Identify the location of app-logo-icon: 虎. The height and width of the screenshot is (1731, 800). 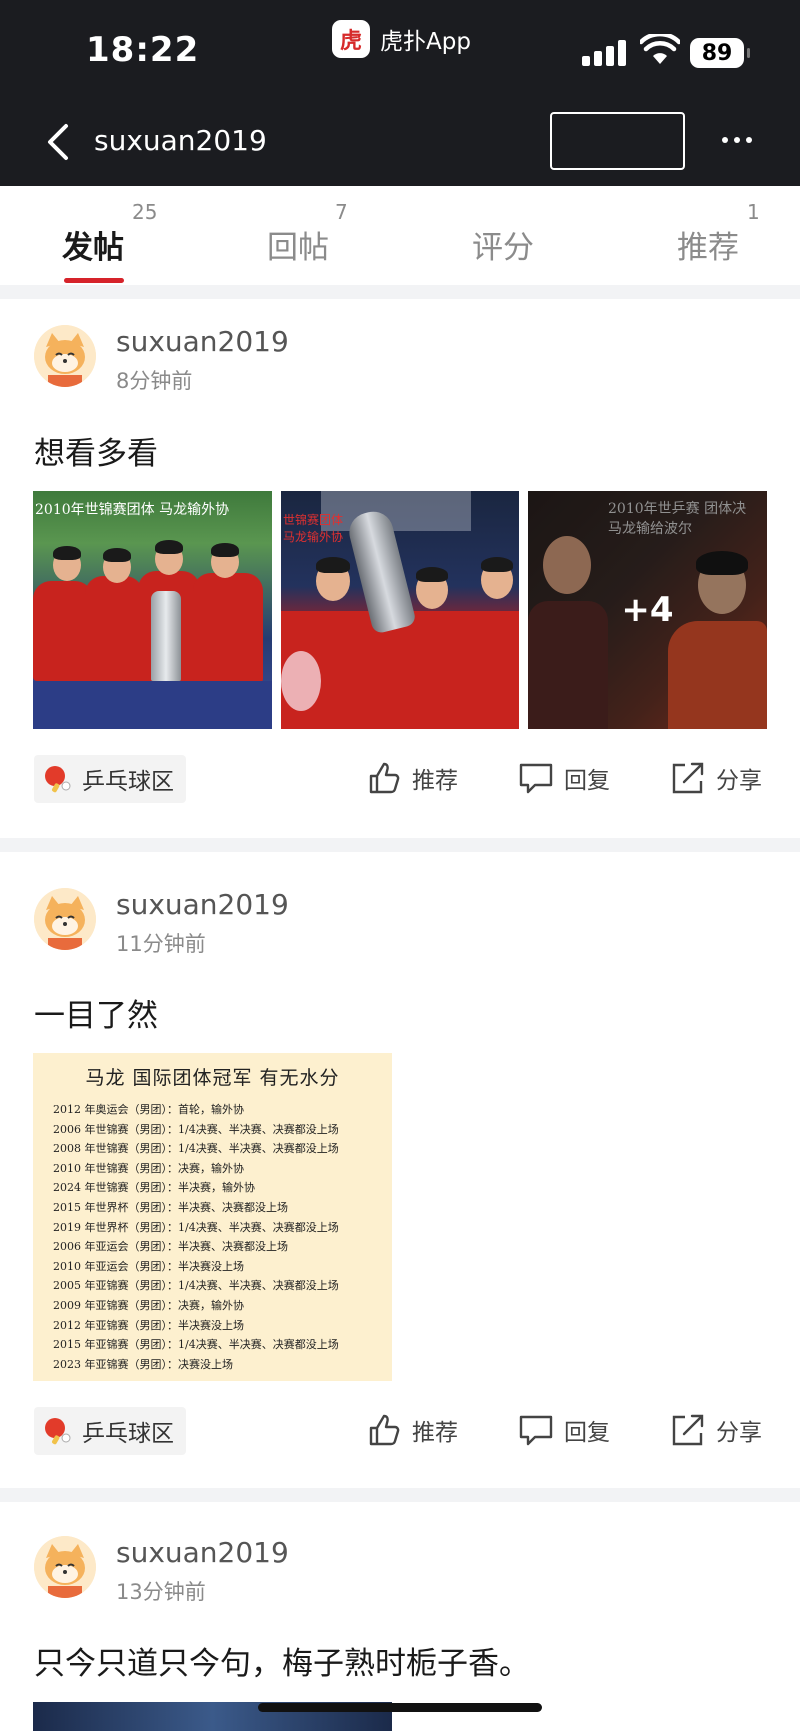
(351, 39).